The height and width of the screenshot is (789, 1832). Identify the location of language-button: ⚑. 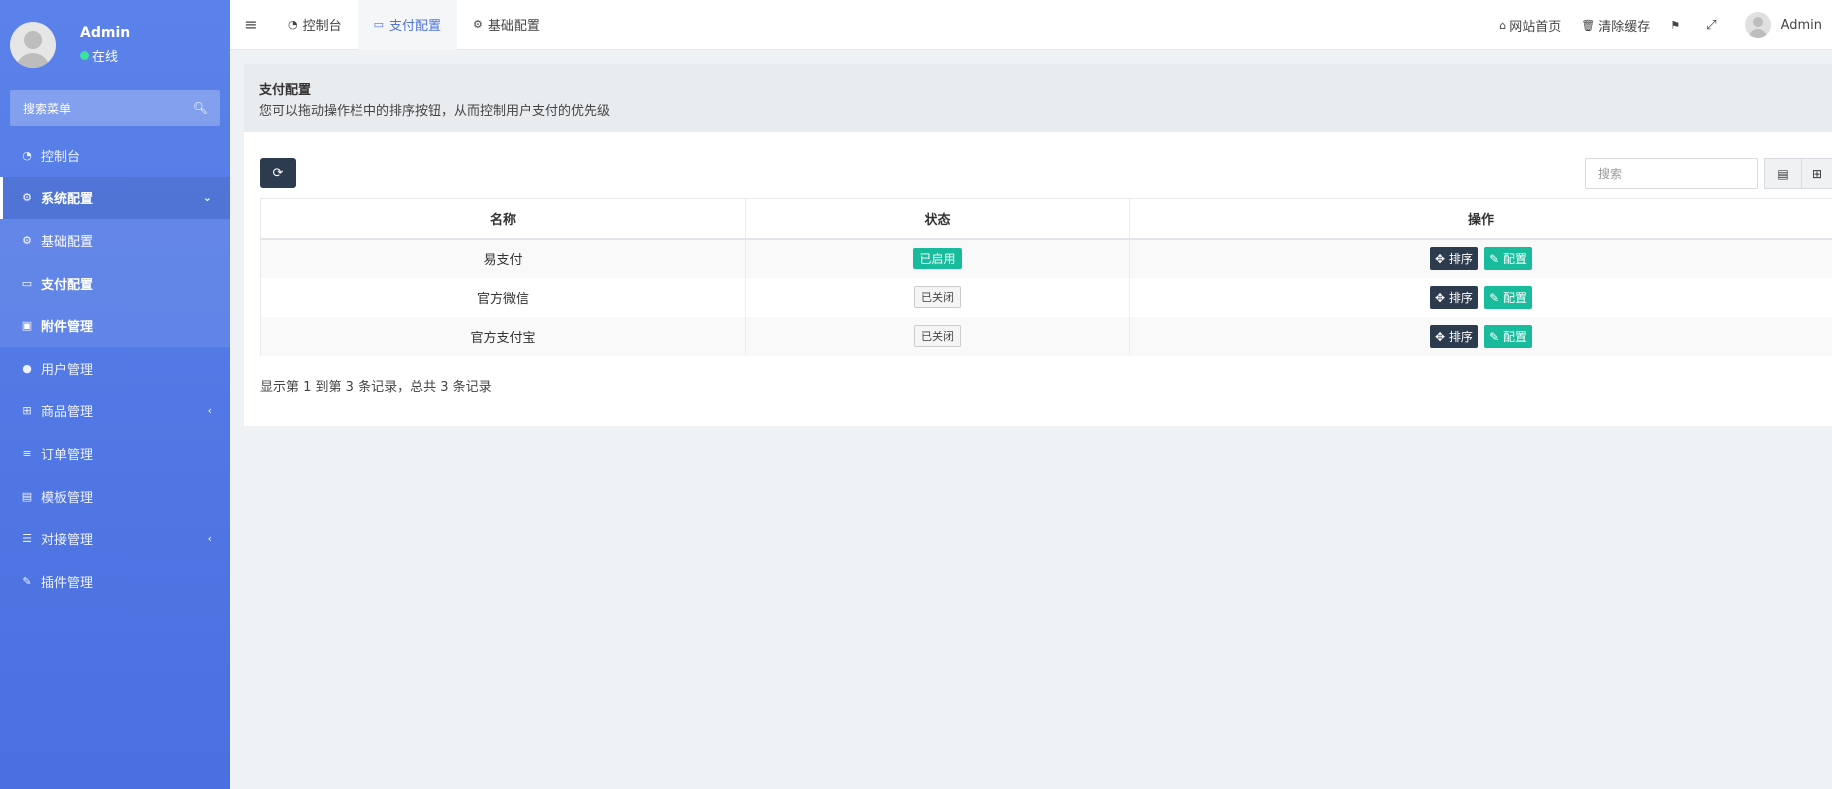
(1675, 25).